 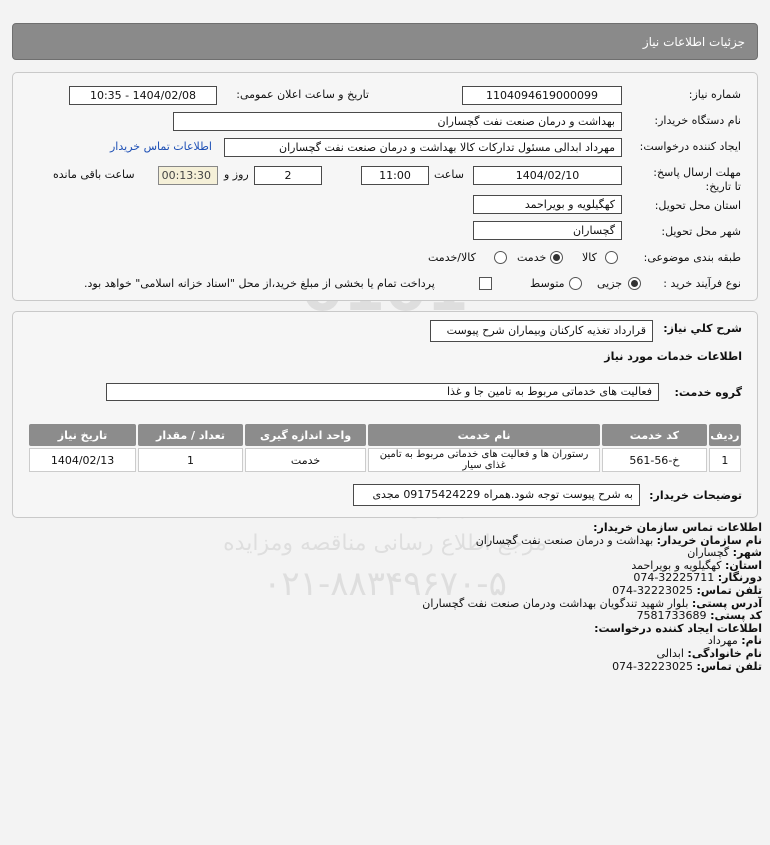 I want to click on page-title: جزئیات اطلاعات نیاز, so click(x=385, y=41).